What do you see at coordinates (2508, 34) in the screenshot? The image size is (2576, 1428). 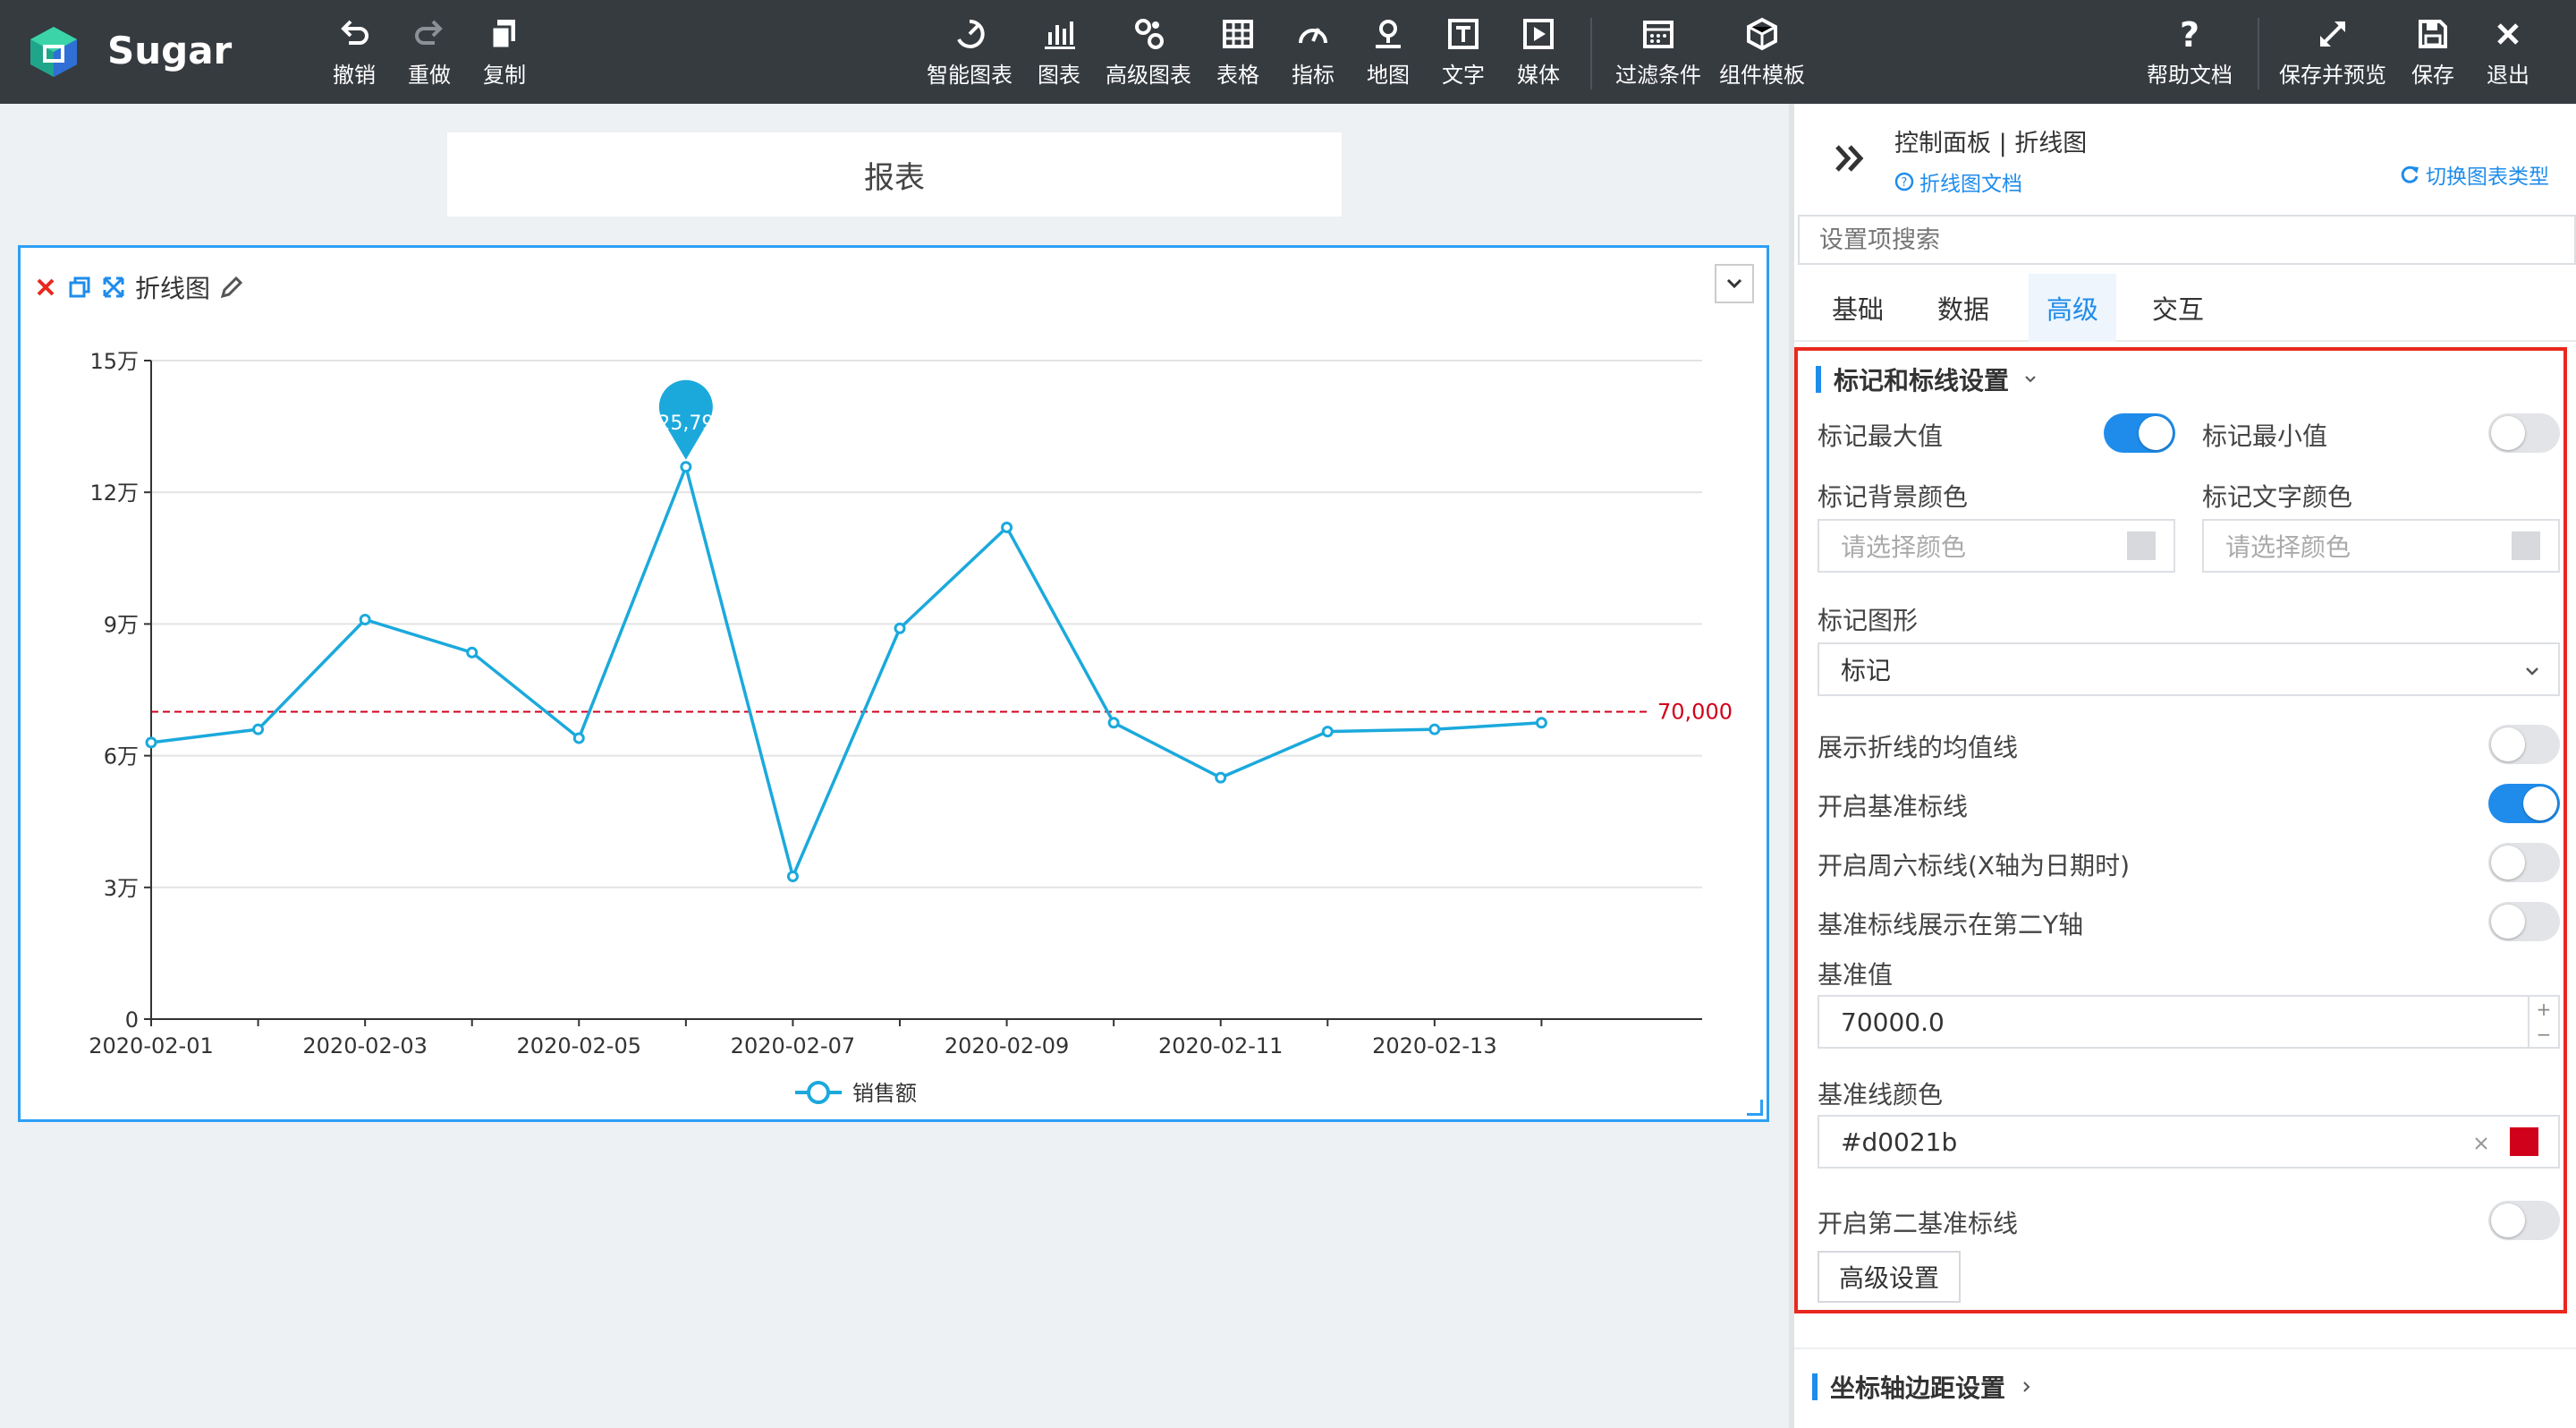 I see `close-icon` at bounding box center [2508, 34].